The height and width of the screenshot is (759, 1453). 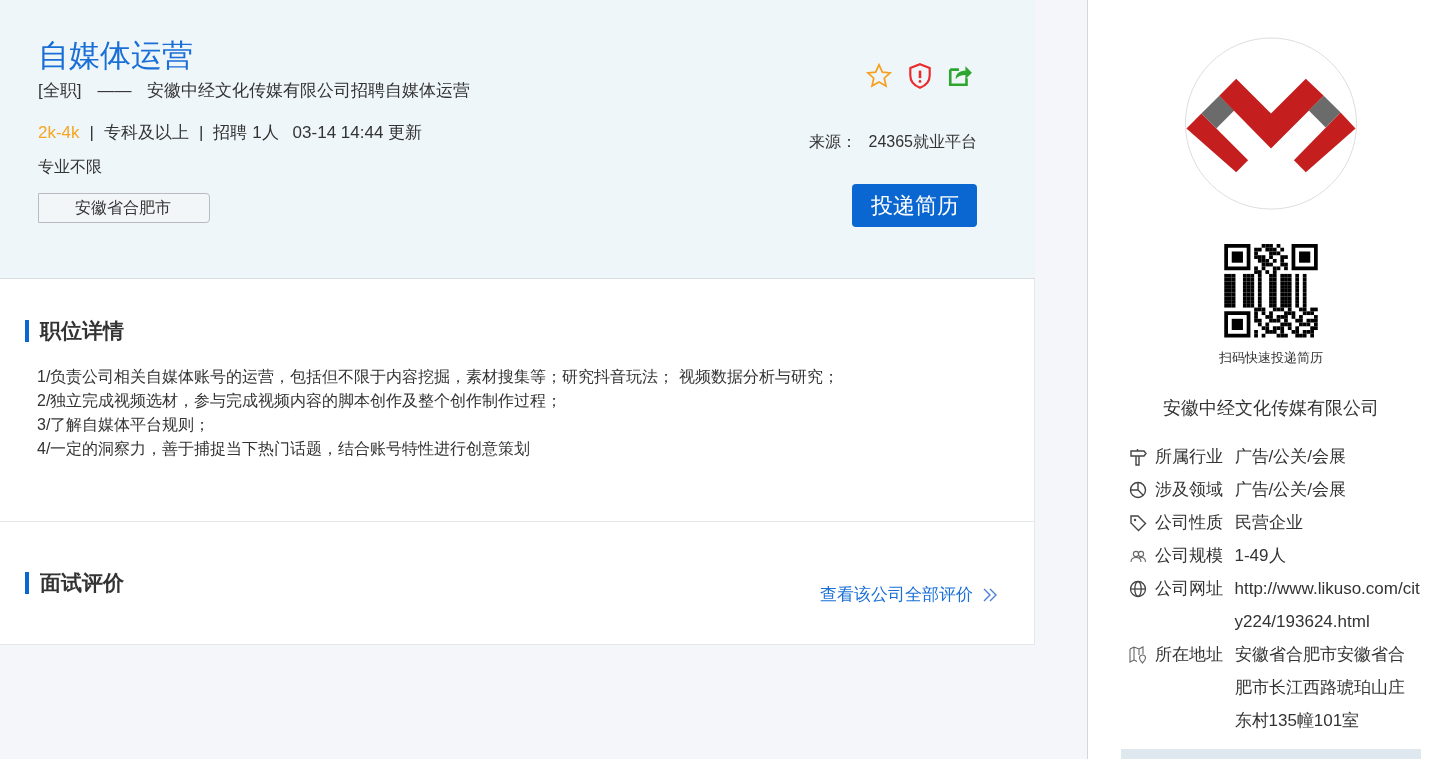 I want to click on source-label: 来源：, so click(x=832, y=142).